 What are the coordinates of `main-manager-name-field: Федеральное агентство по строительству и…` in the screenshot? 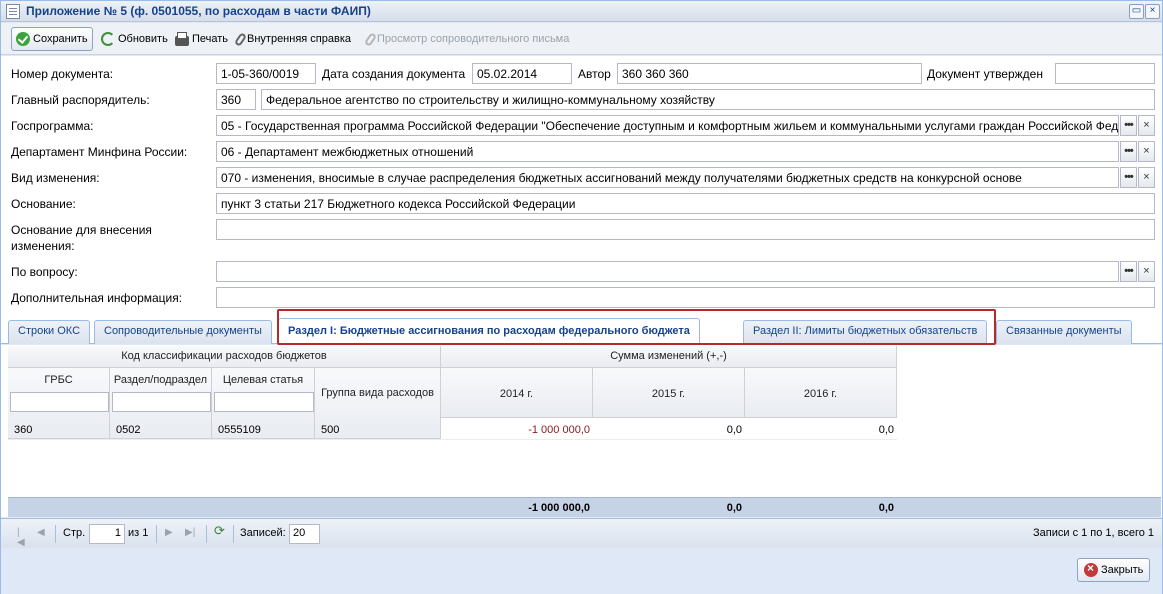 It's located at (708, 99).